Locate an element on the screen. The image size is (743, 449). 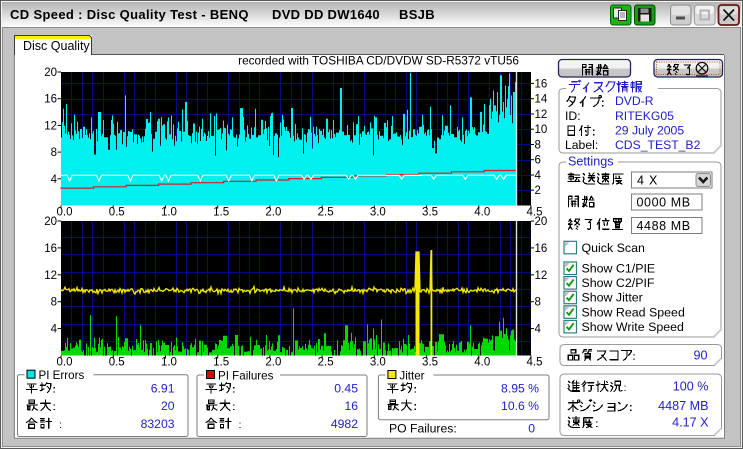
svg-text: 4982 is located at coordinates (344, 424).